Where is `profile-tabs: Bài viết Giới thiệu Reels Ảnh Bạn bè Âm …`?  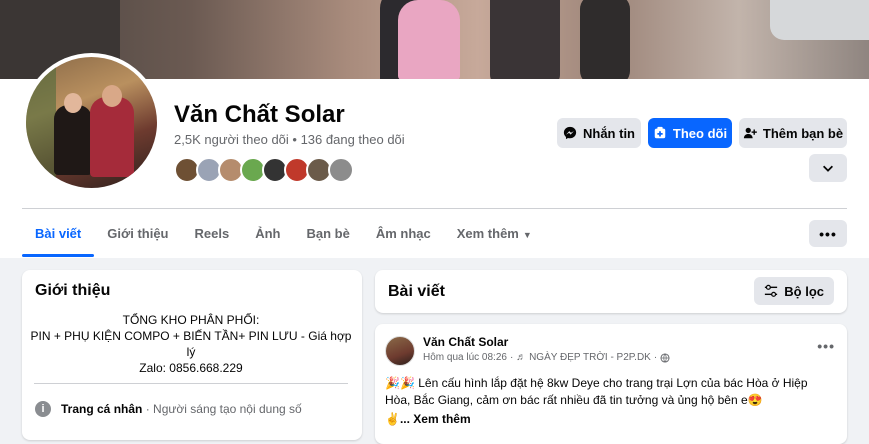
profile-tabs: Bài viết Giới thiệu Reels Ảnh Bạn bè Âm … is located at coordinates (283, 236).